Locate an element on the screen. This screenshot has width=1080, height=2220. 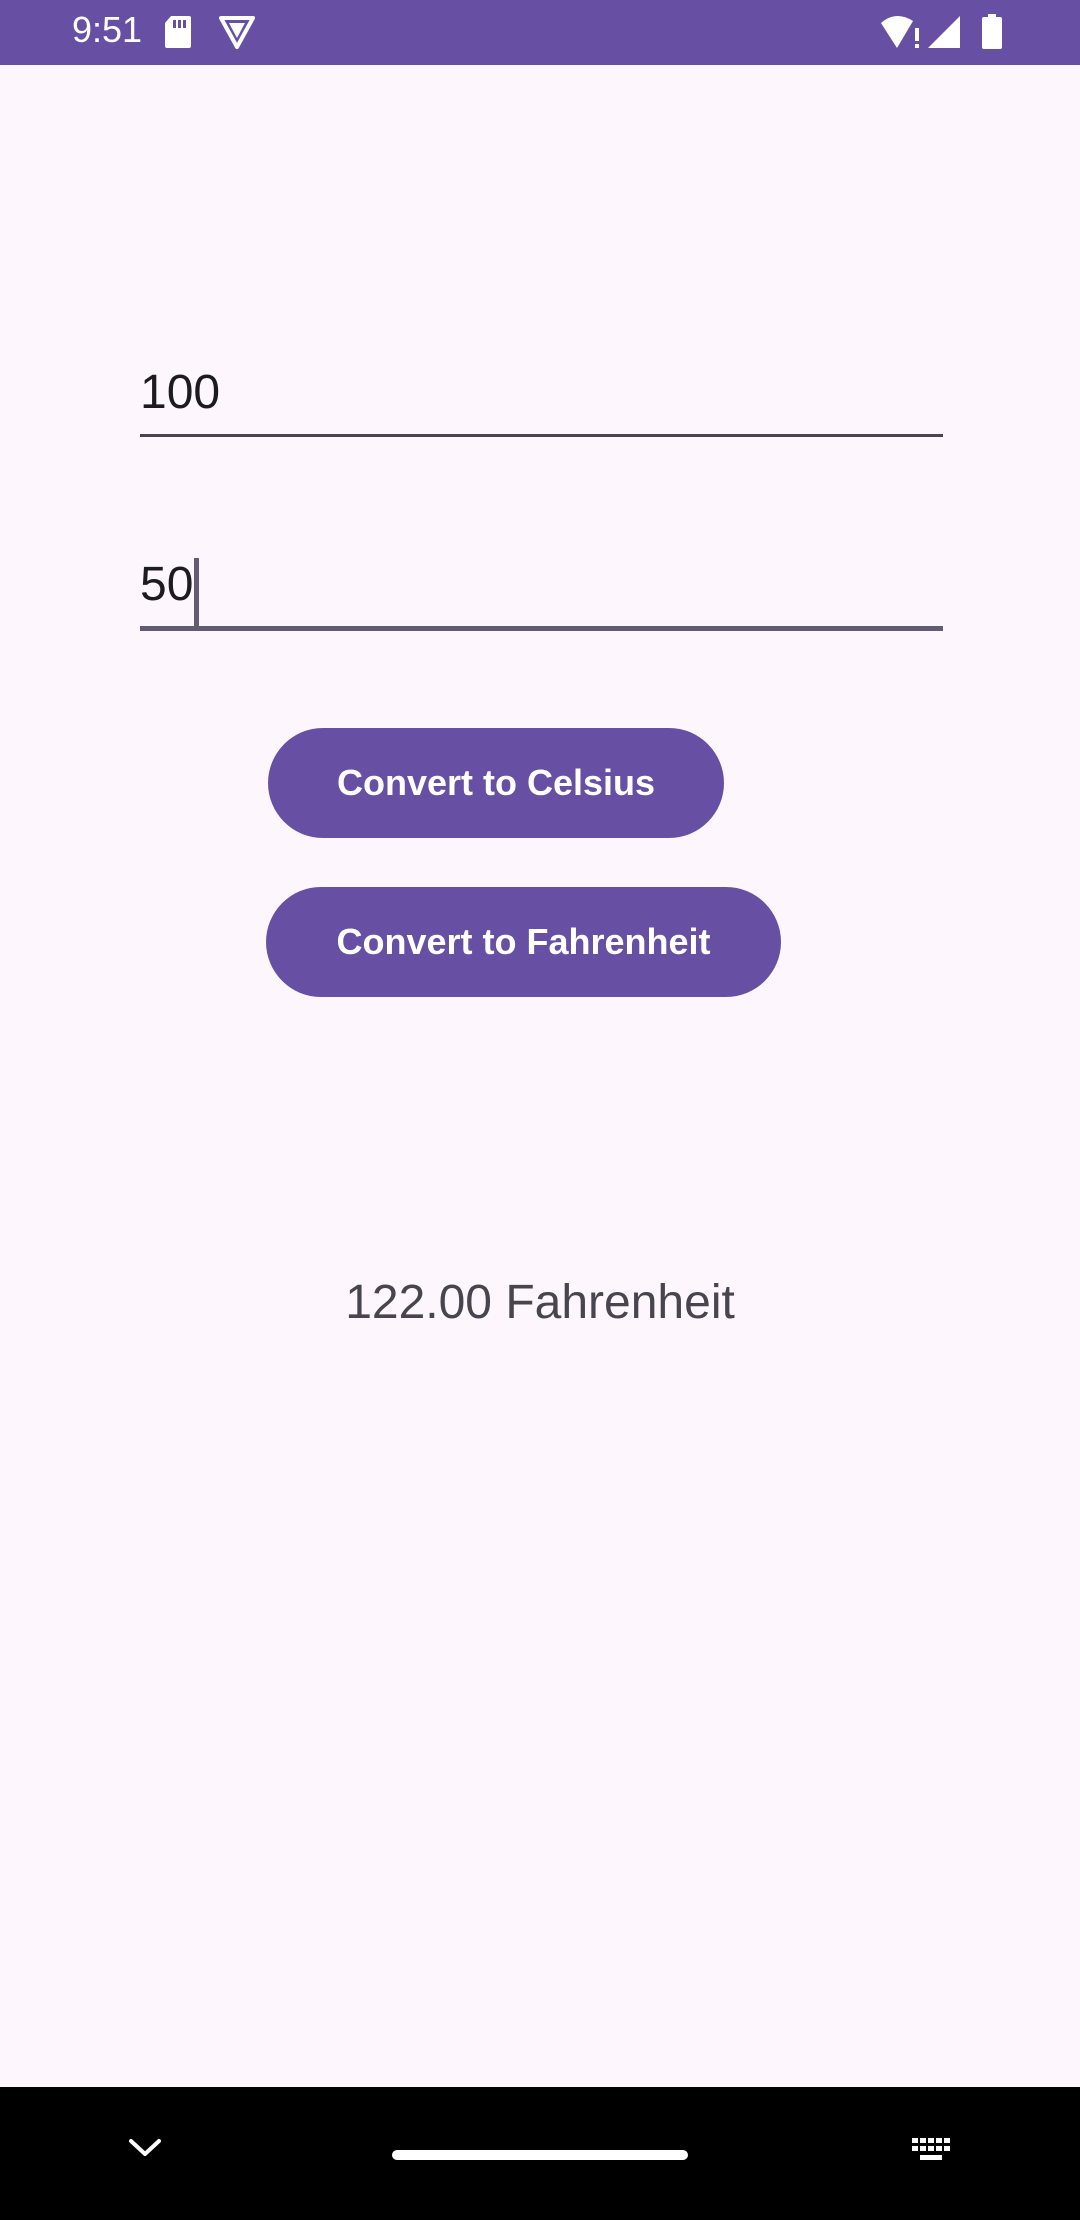
convert-to-celsius-button: Convert to Celsius is located at coordinates (496, 783).